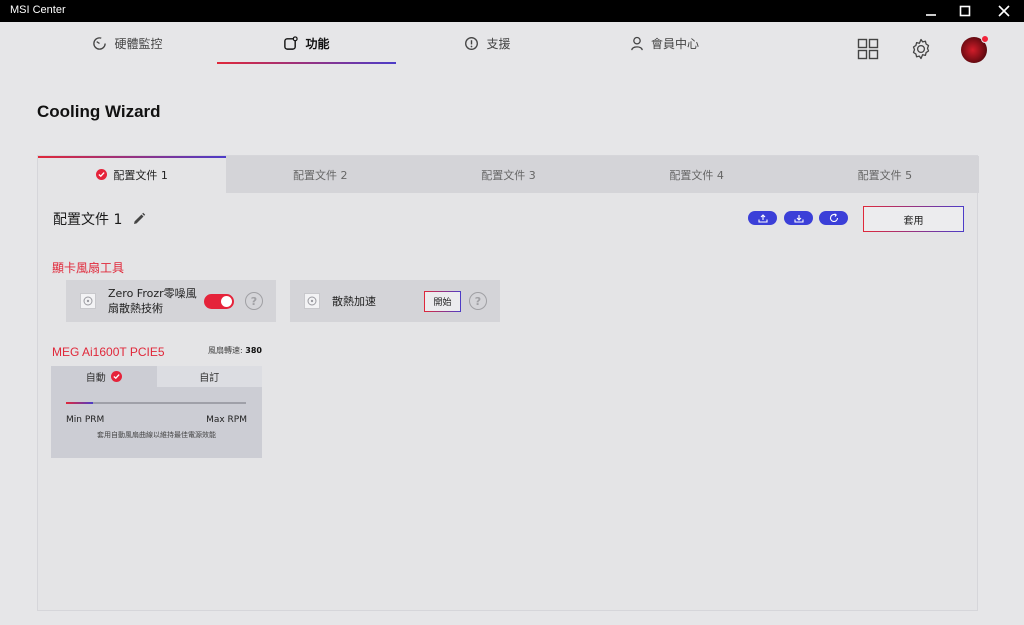 The image size is (1024, 625). What do you see at coordinates (253, 350) in the screenshot?
I see `fan-speed-value: 380` at bounding box center [253, 350].